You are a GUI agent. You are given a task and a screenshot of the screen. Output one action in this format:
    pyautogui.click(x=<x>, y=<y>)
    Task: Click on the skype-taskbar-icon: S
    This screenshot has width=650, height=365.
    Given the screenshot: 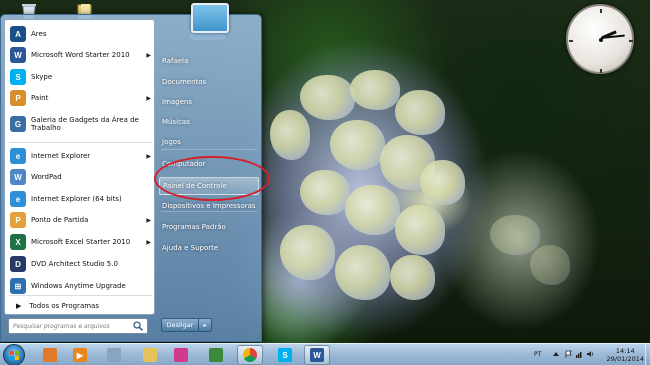 What is the action you would take?
    pyautogui.click(x=285, y=355)
    